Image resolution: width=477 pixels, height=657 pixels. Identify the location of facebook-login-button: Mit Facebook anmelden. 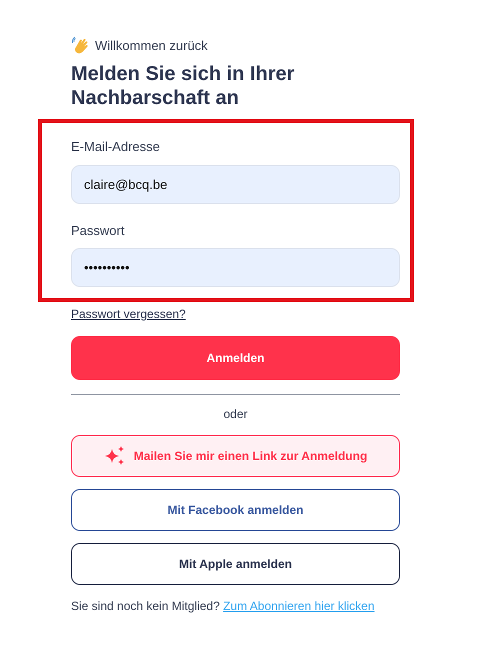
(235, 510).